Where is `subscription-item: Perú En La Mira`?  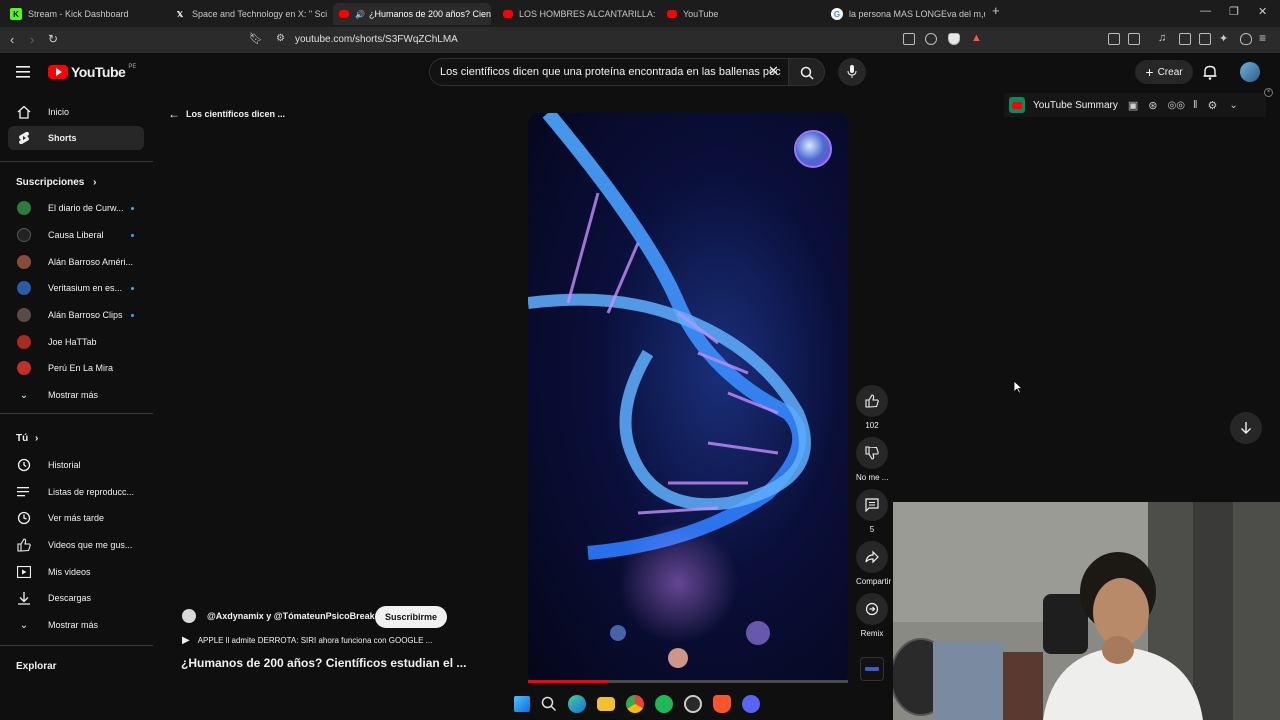 subscription-item: Perú En La Mira is located at coordinates (76, 368).